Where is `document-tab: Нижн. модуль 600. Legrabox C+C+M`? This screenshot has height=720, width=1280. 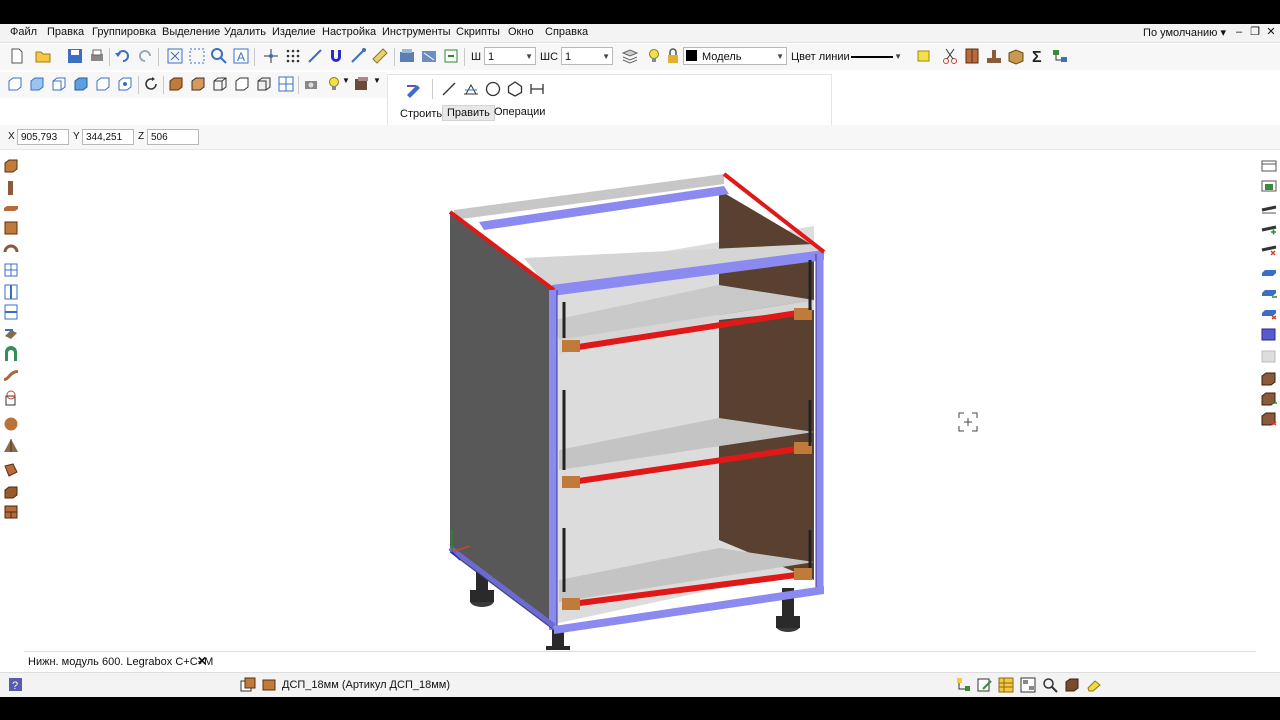
document-tab: Нижн. модуль 600. Legrabox C+C+M is located at coordinates (120, 662).